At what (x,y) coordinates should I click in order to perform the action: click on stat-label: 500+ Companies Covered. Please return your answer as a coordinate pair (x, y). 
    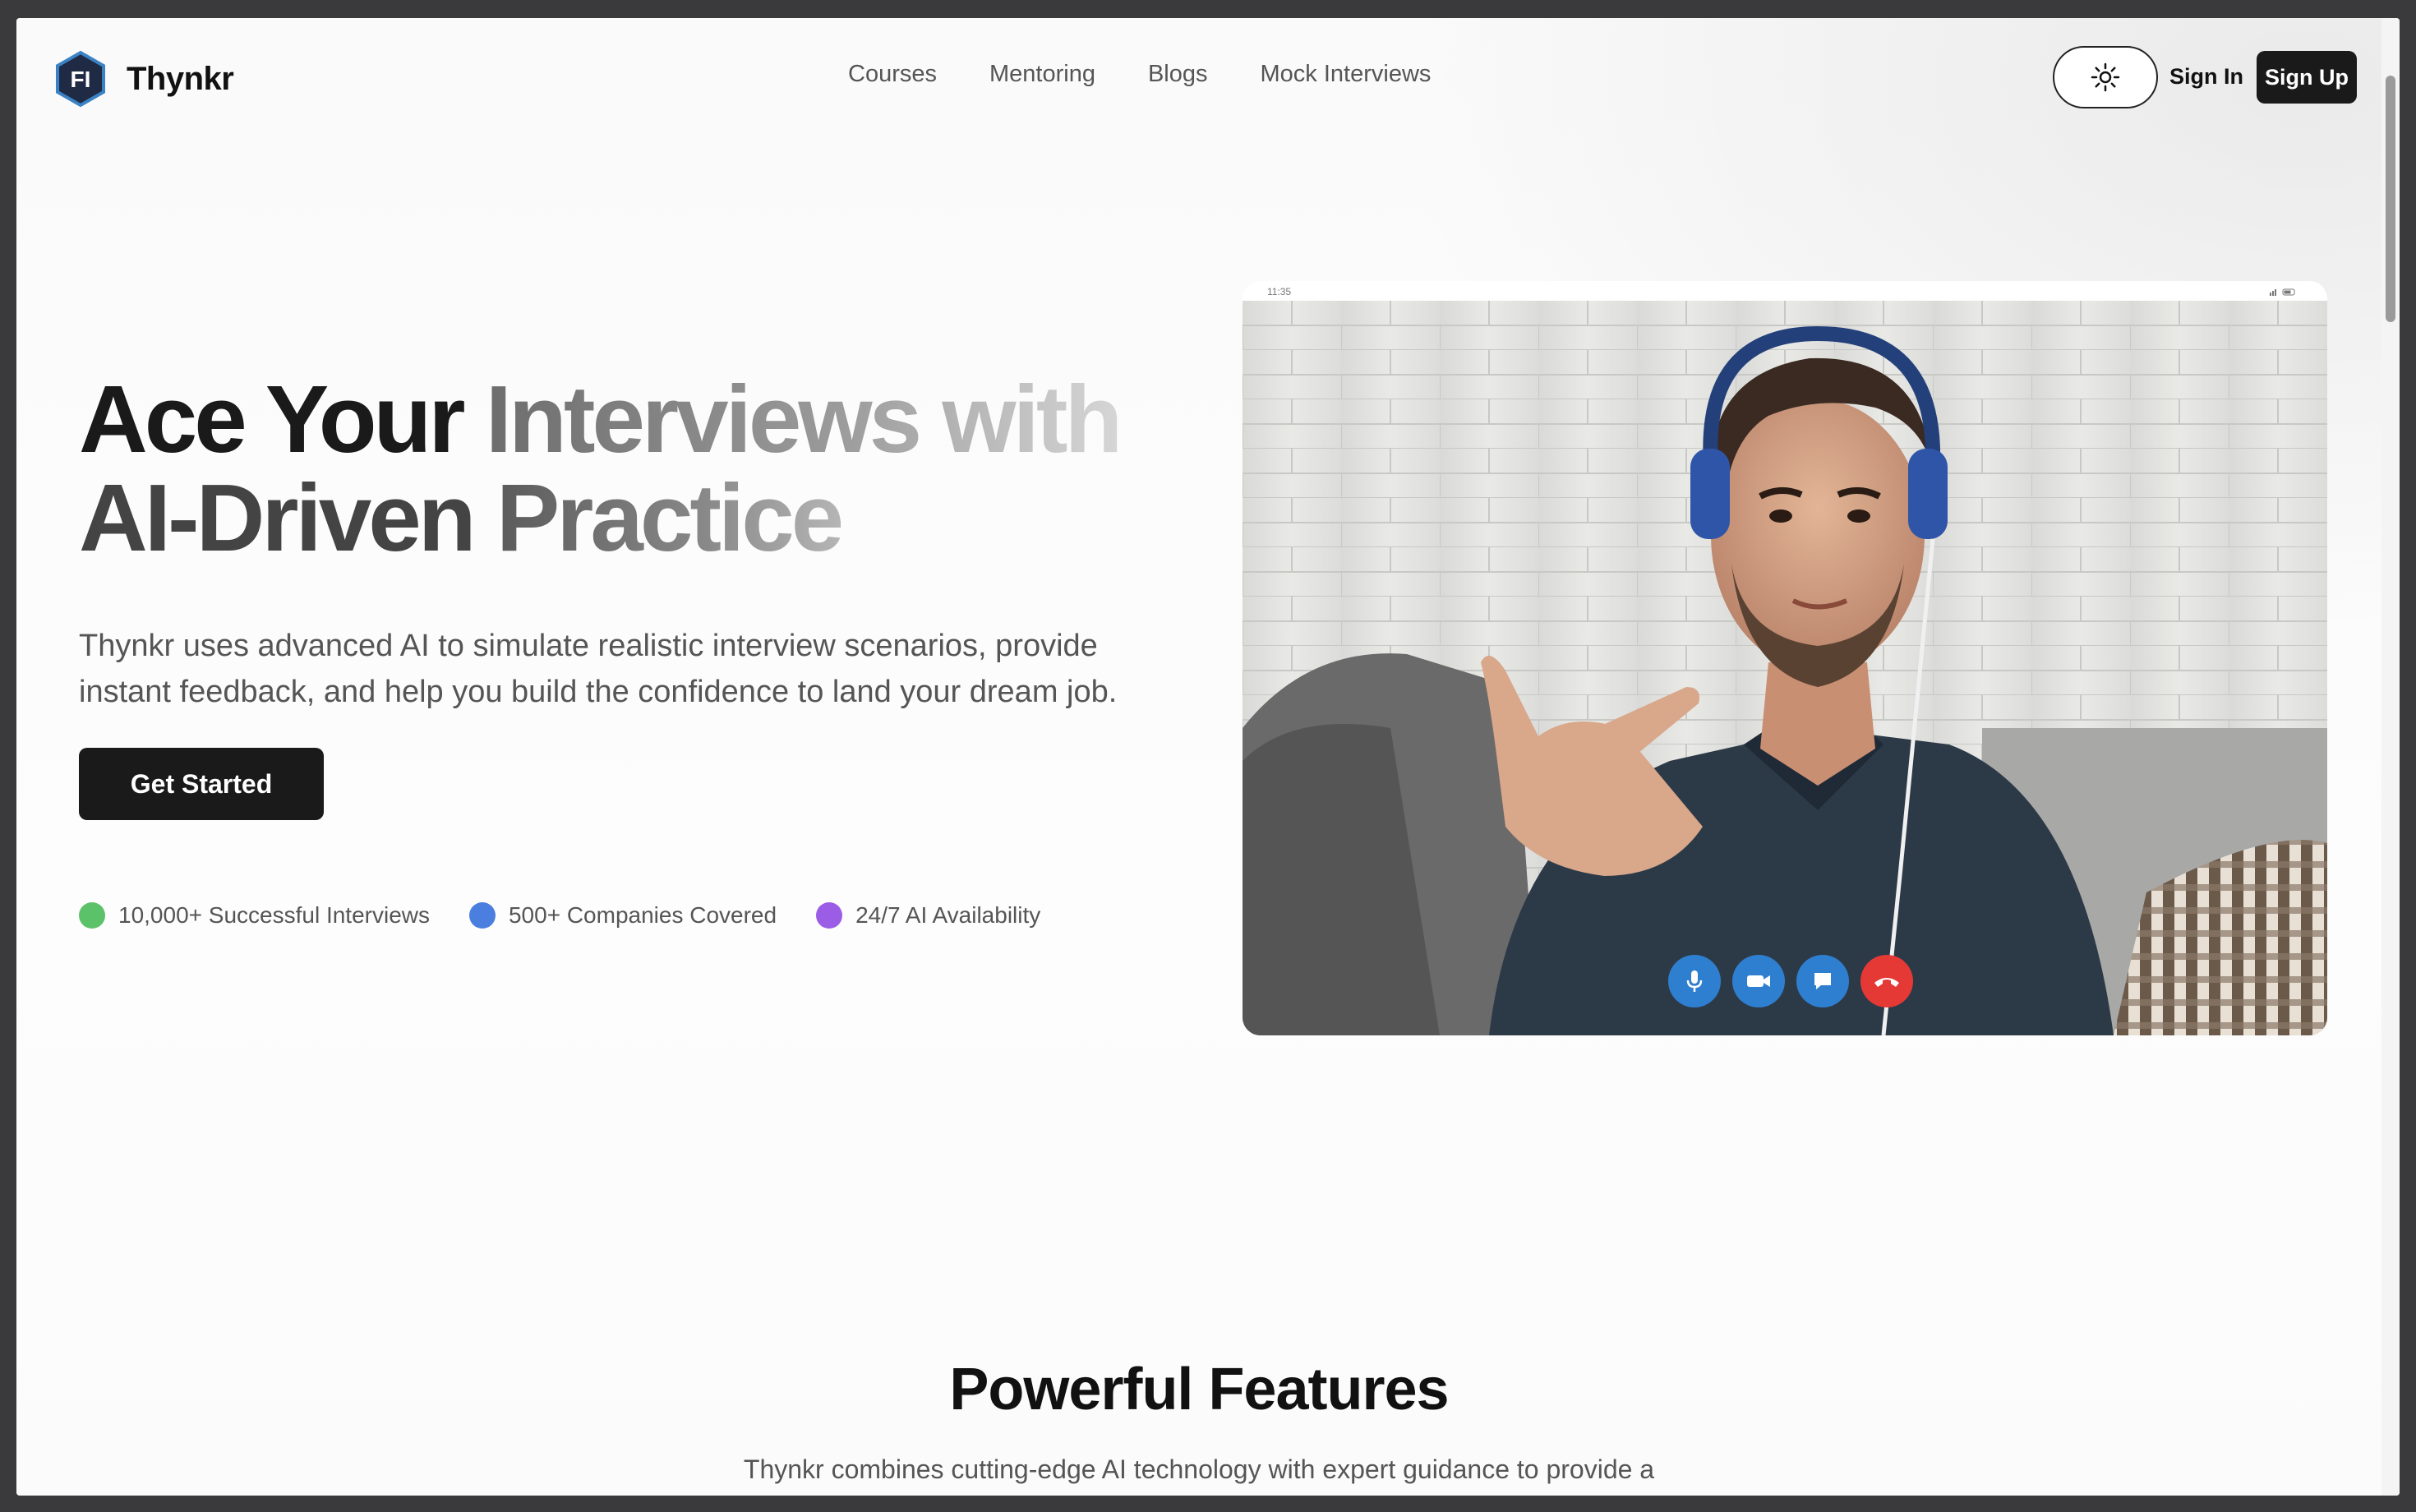
    Looking at the image, I should click on (643, 915).